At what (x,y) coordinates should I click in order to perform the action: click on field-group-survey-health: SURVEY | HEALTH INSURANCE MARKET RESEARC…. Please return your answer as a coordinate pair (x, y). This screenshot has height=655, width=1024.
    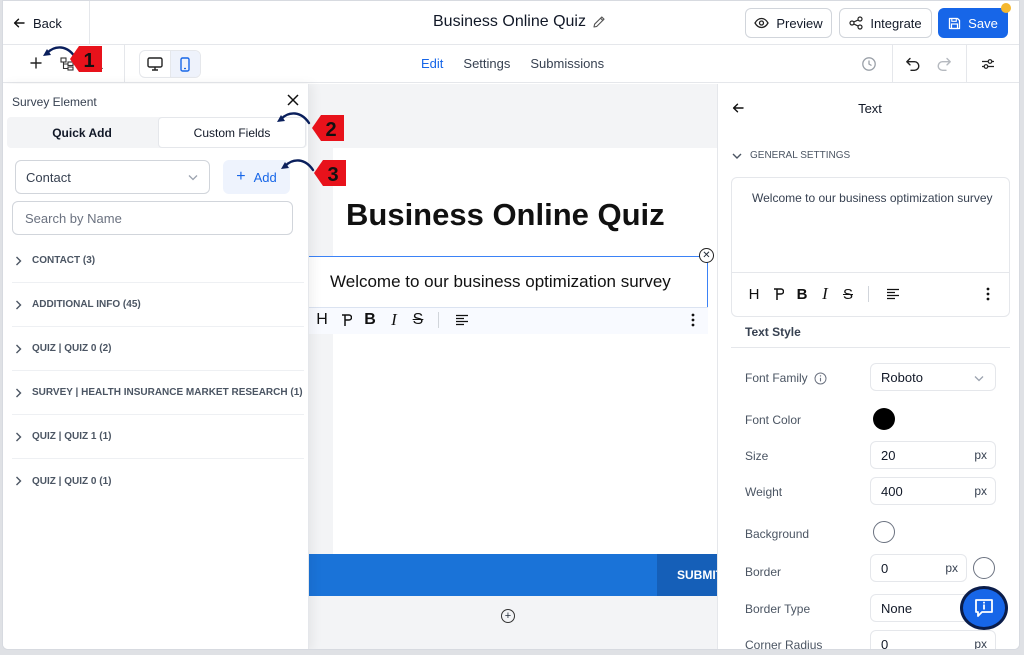
    Looking at the image, I should click on (158, 393).